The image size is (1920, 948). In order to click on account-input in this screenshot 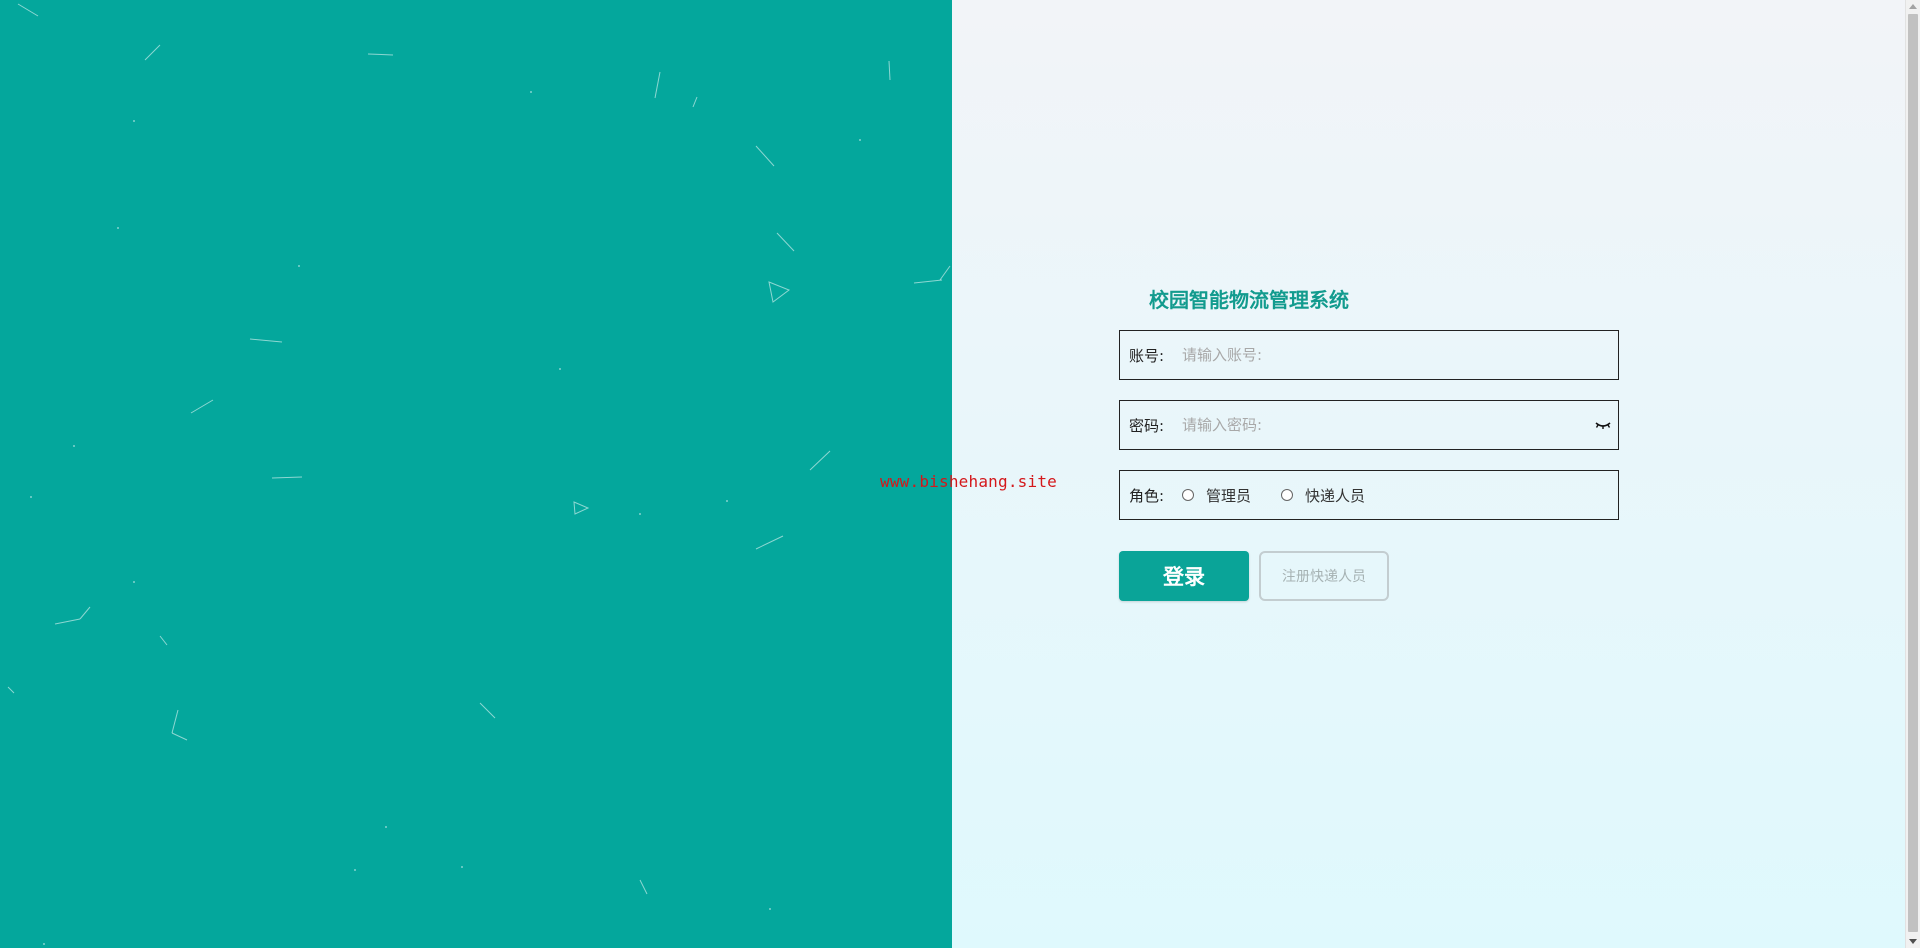, I will do `click(1400, 355)`.